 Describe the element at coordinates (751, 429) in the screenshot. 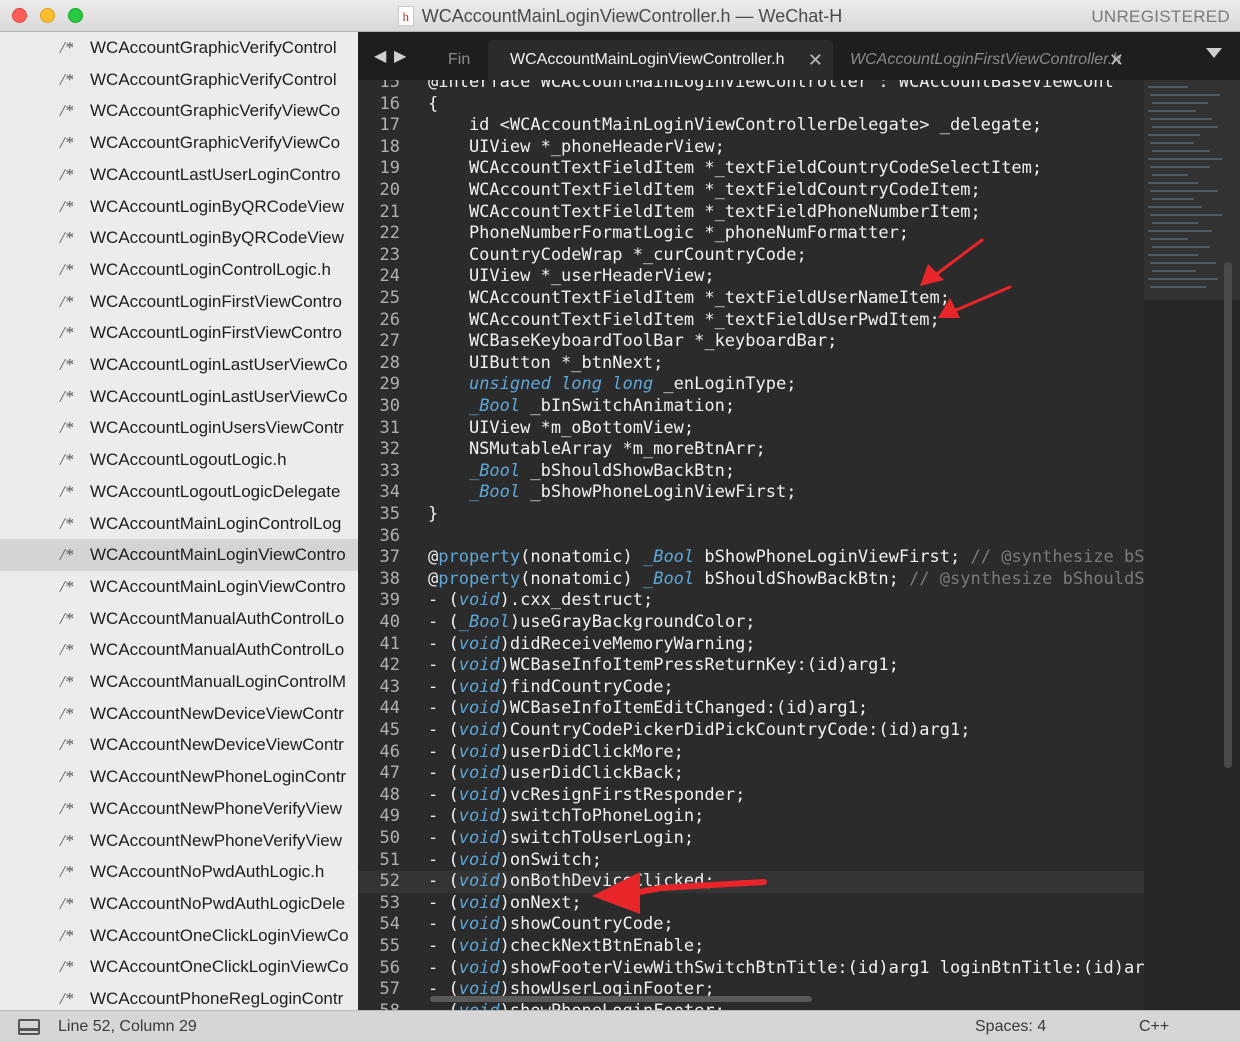

I see `code-line: 31 UIView *m_oBottomView;` at that location.